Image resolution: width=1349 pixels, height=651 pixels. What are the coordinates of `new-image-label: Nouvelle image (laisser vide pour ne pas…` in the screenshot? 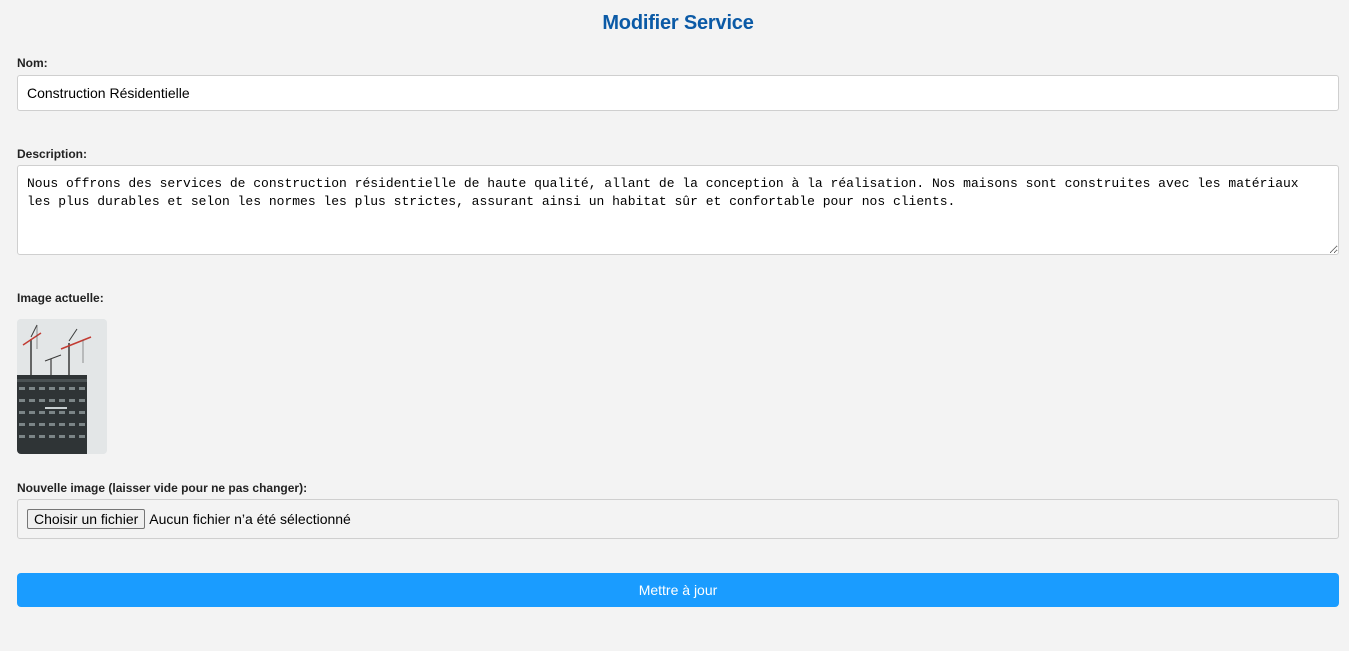 It's located at (162, 488).